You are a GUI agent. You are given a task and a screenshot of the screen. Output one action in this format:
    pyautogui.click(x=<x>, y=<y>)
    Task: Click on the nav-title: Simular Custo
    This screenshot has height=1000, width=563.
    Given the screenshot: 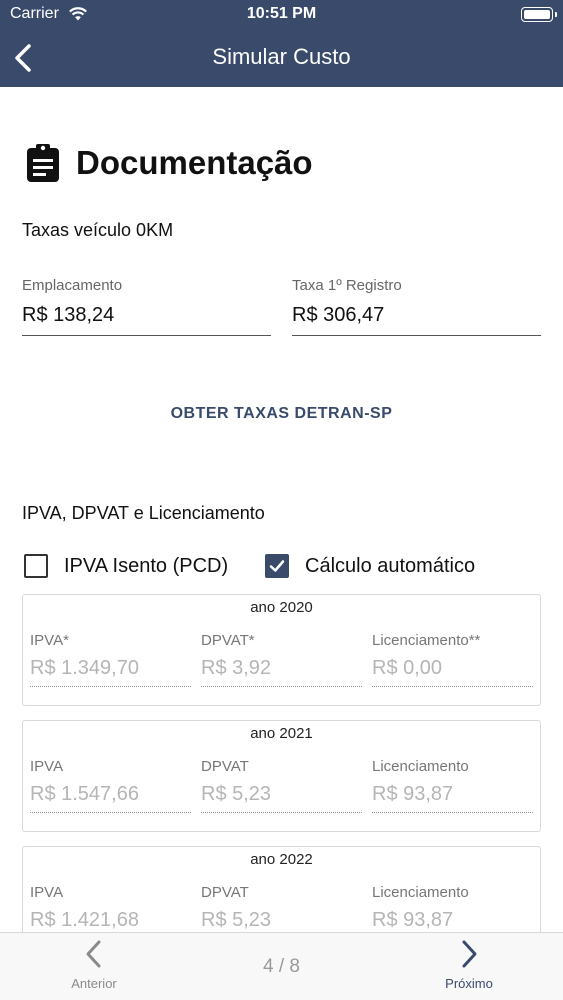 What is the action you would take?
    pyautogui.click(x=281, y=56)
    